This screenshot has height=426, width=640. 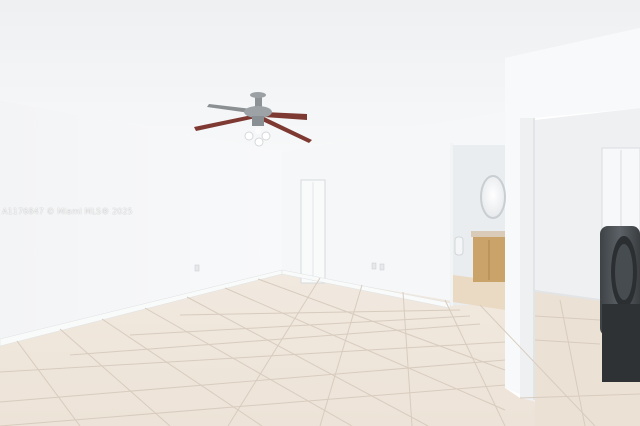 I want to click on door-jamb, so click(x=527, y=259).